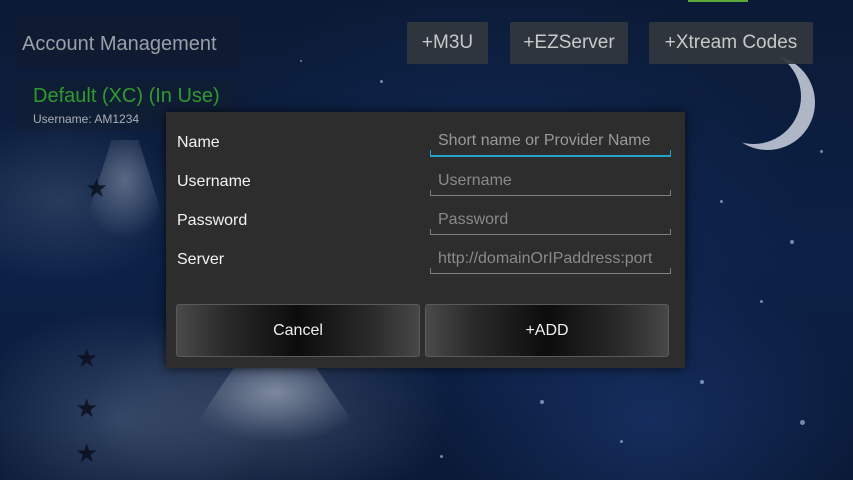 Image resolution: width=853 pixels, height=480 pixels. I want to click on add-ezserver-button: +EZServer, so click(569, 43).